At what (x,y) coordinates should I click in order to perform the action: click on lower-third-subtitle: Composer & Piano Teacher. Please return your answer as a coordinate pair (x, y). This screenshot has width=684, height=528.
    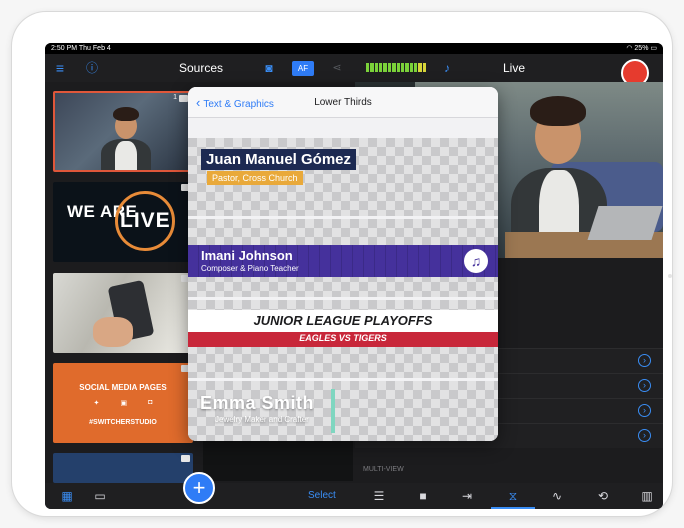
    Looking at the image, I should click on (250, 268).